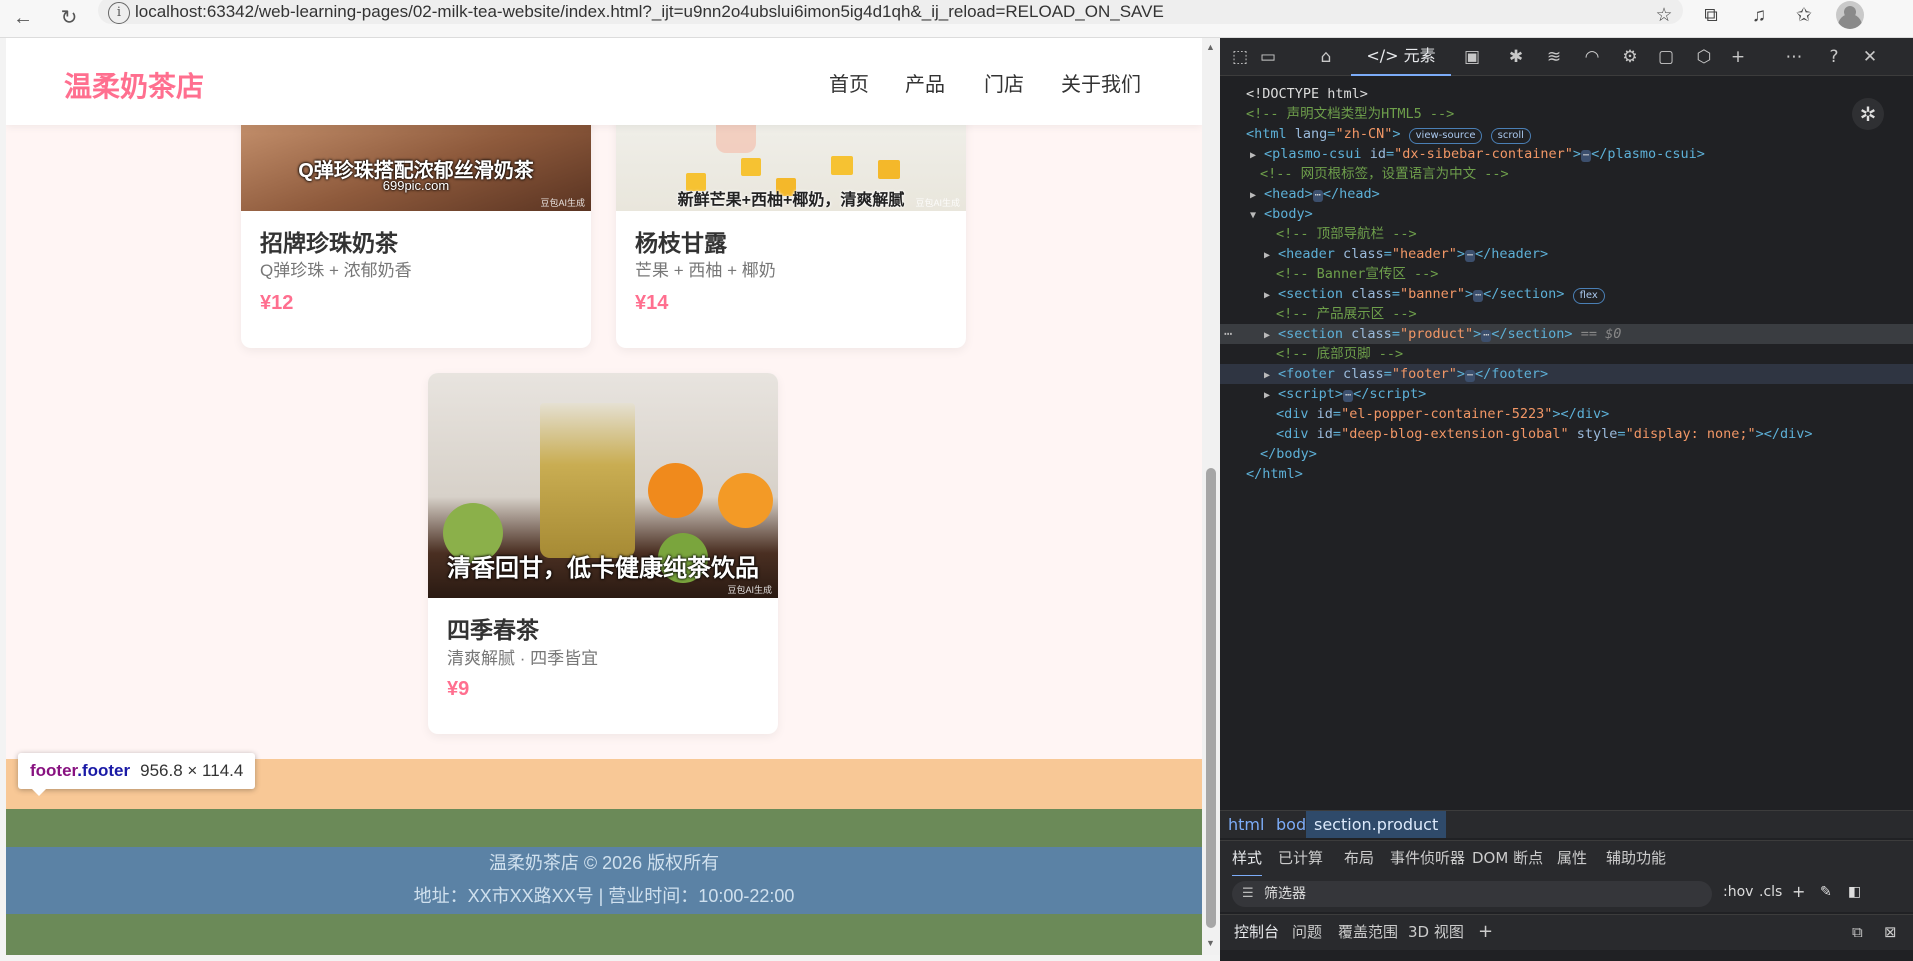 This screenshot has width=1913, height=961. Describe the element at coordinates (1588, 296) in the screenshot. I see `badge-flex: flex` at that location.